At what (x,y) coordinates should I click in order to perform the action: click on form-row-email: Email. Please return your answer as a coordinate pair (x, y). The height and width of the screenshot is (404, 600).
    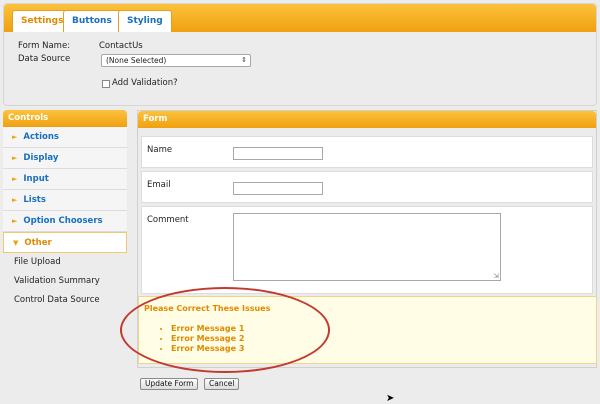
    Looking at the image, I should click on (367, 187).